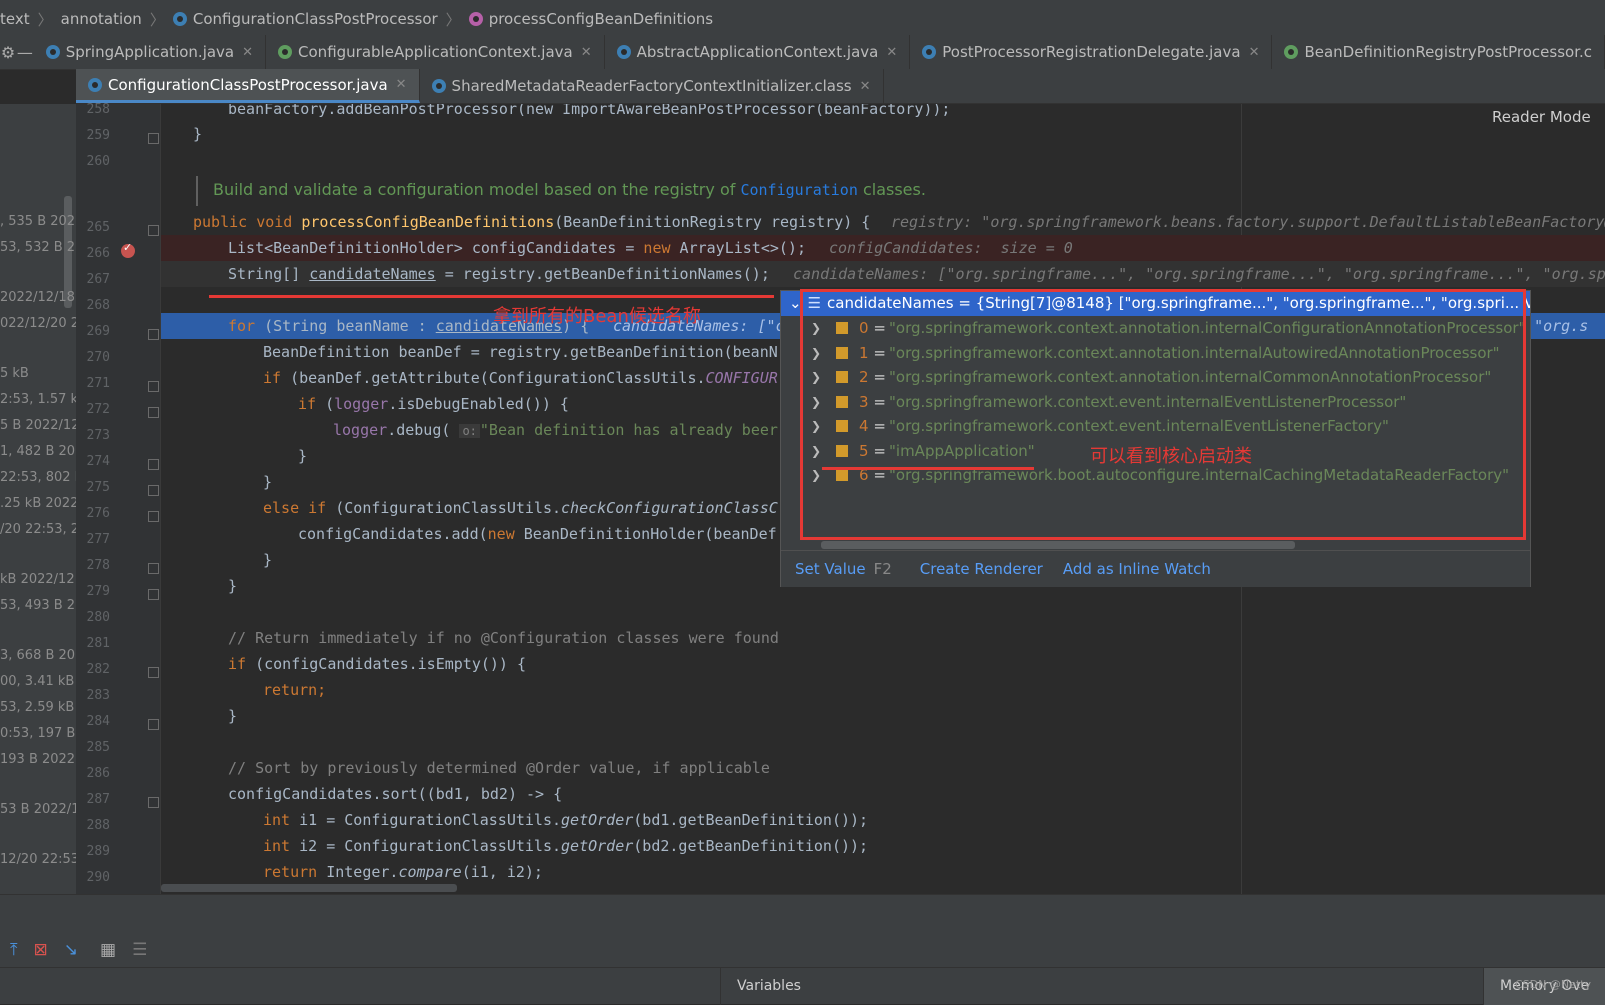  Describe the element at coordinates (981, 569) in the screenshot. I see `create-renderer-link: Create Renderer` at that location.